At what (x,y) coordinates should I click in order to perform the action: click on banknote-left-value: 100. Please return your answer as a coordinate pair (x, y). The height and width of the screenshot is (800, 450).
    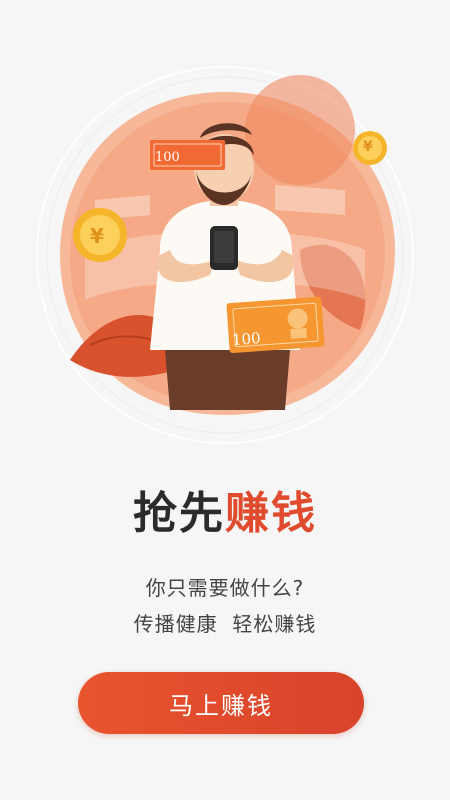
    Looking at the image, I should click on (167, 157).